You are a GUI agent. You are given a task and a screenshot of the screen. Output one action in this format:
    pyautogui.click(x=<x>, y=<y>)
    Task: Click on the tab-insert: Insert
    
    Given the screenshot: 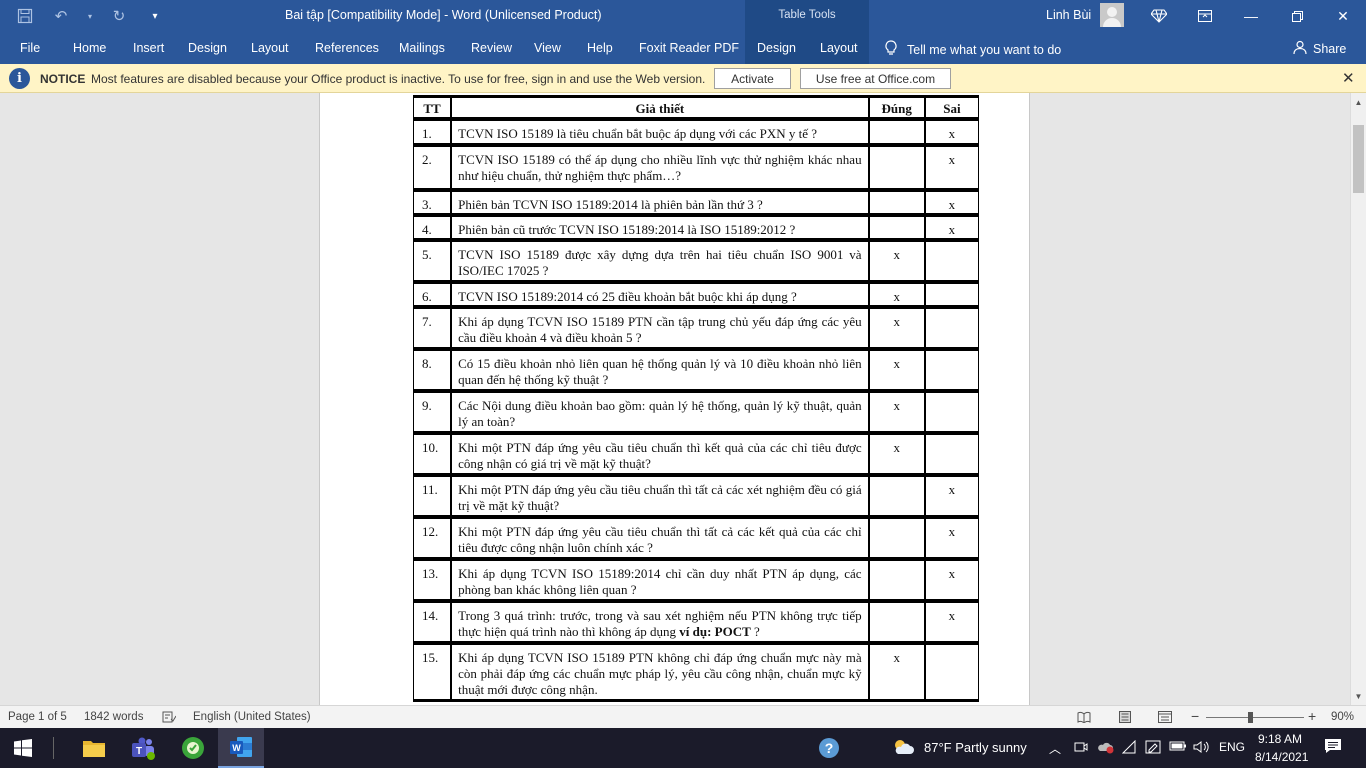 What is the action you would take?
    pyautogui.click(x=148, y=48)
    